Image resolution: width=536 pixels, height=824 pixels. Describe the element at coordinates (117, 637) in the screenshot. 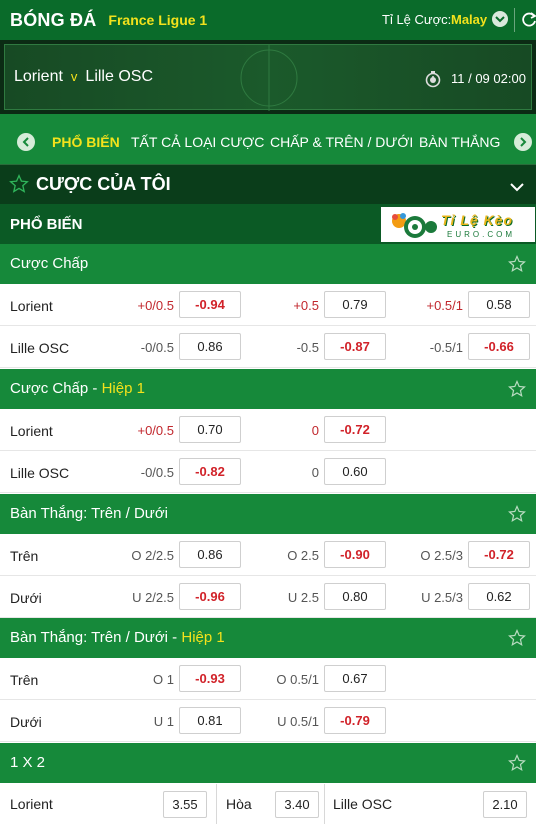

I see `section-title: Bàn Thắng: Trên / Dưới - Hiệp 1` at that location.